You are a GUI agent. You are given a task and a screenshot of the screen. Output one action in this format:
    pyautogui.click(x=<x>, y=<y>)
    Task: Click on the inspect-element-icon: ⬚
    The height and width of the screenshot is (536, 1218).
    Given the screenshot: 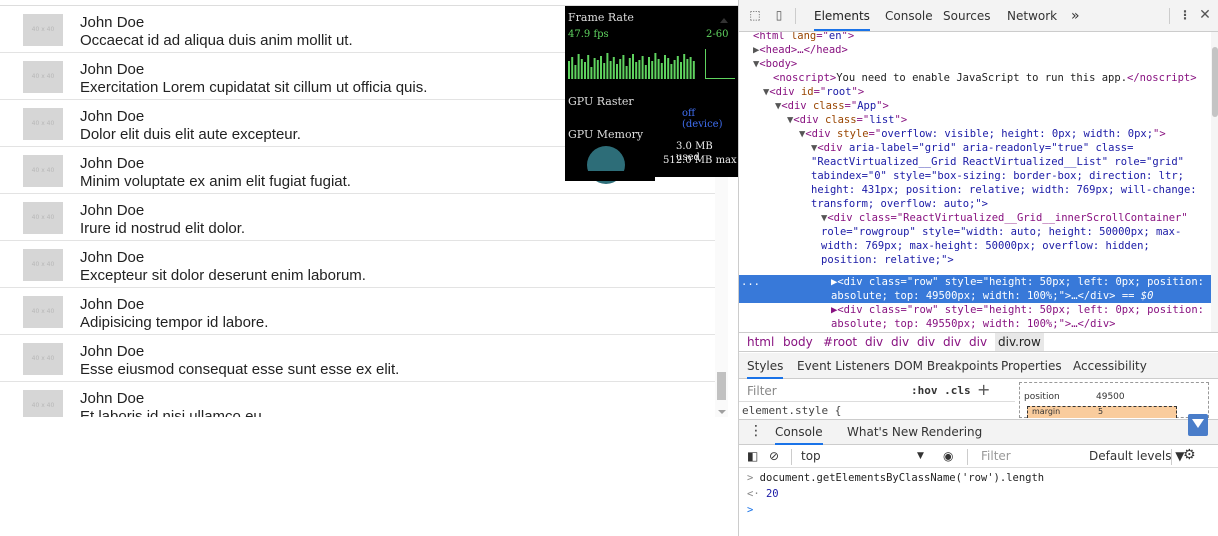 What is the action you would take?
    pyautogui.click(x=755, y=15)
    